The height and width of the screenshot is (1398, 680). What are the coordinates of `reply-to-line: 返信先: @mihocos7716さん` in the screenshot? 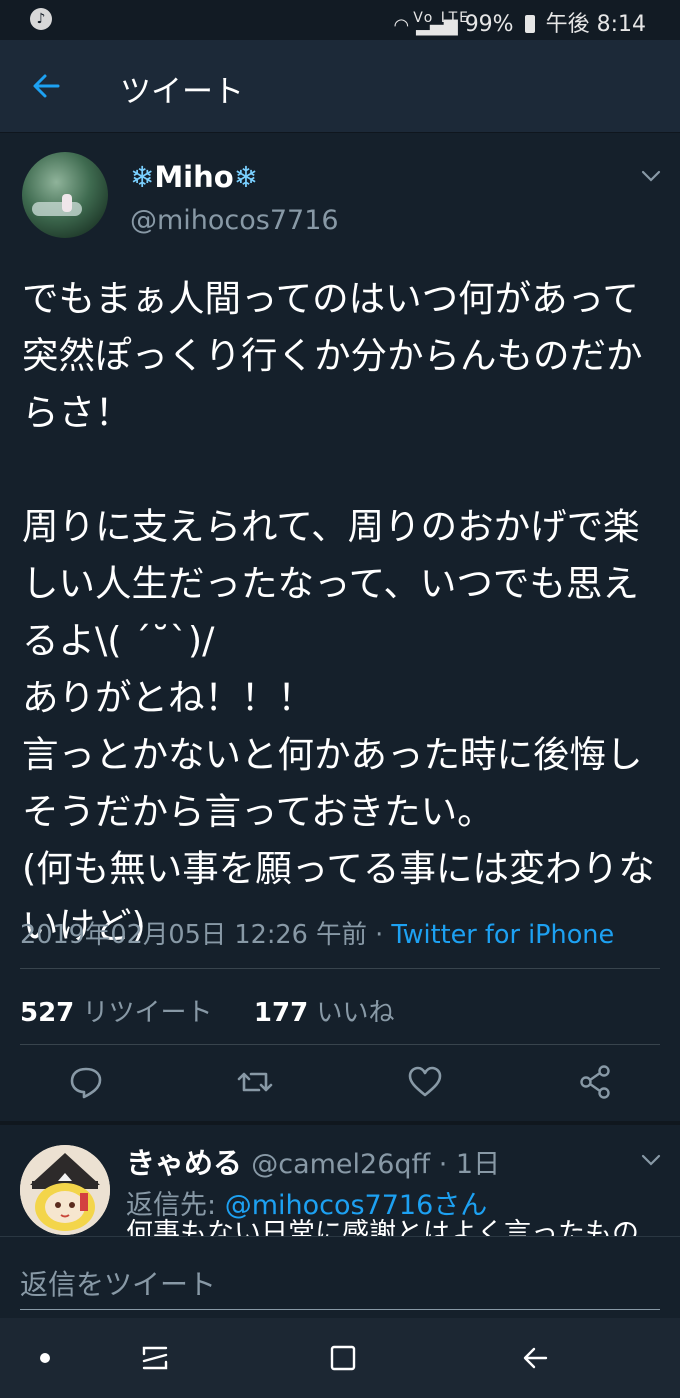 It's located at (306, 1202).